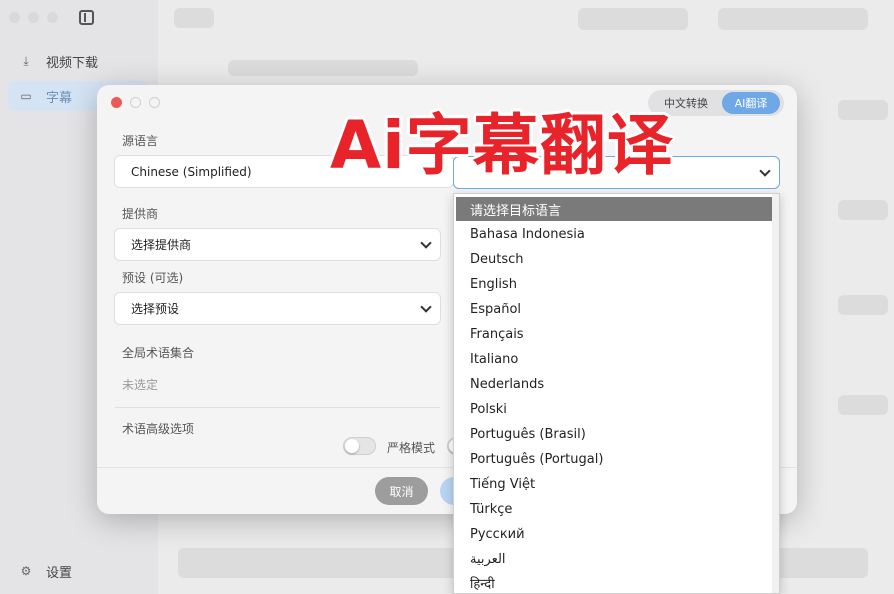 Image resolution: width=894 pixels, height=594 pixels. Describe the element at coordinates (52, 17) in the screenshot. I see `window-zoom-dot` at that location.